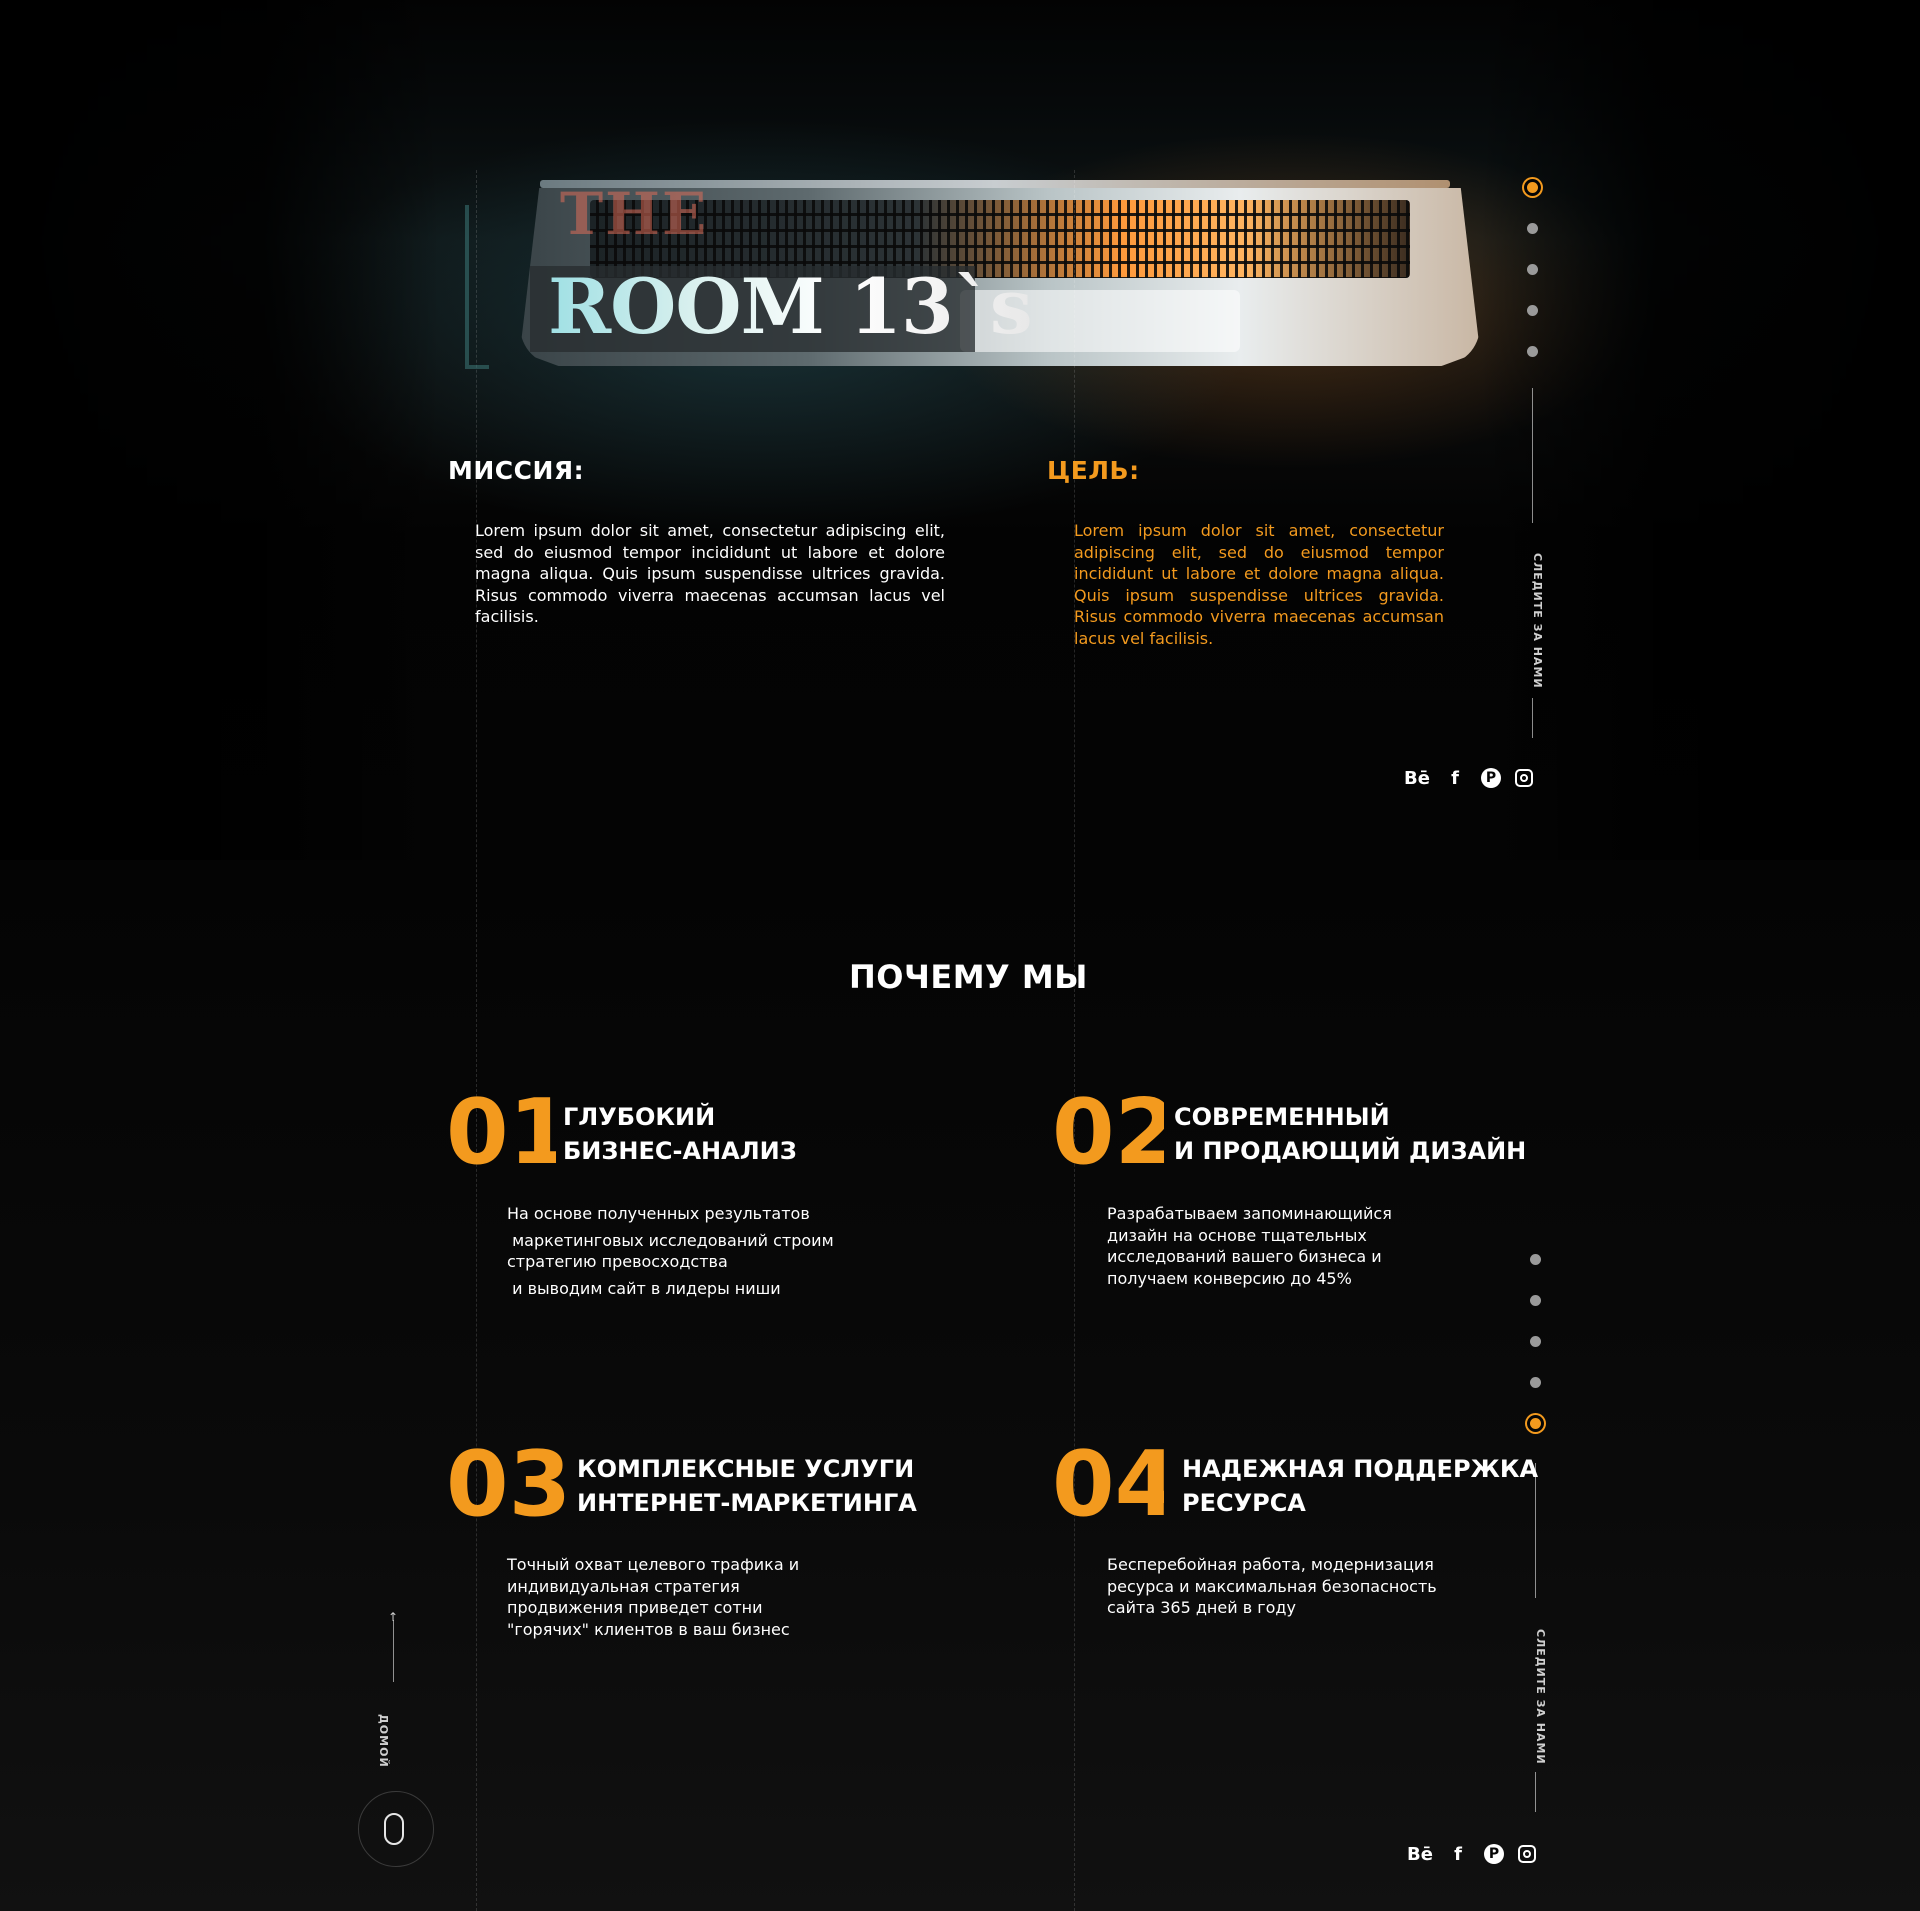  Describe the element at coordinates (1360, 1486) in the screenshot. I see `feature-heading-4: НАДЕЖНАЯ ПОДДЕРЖКА РЕСУРСА` at that location.